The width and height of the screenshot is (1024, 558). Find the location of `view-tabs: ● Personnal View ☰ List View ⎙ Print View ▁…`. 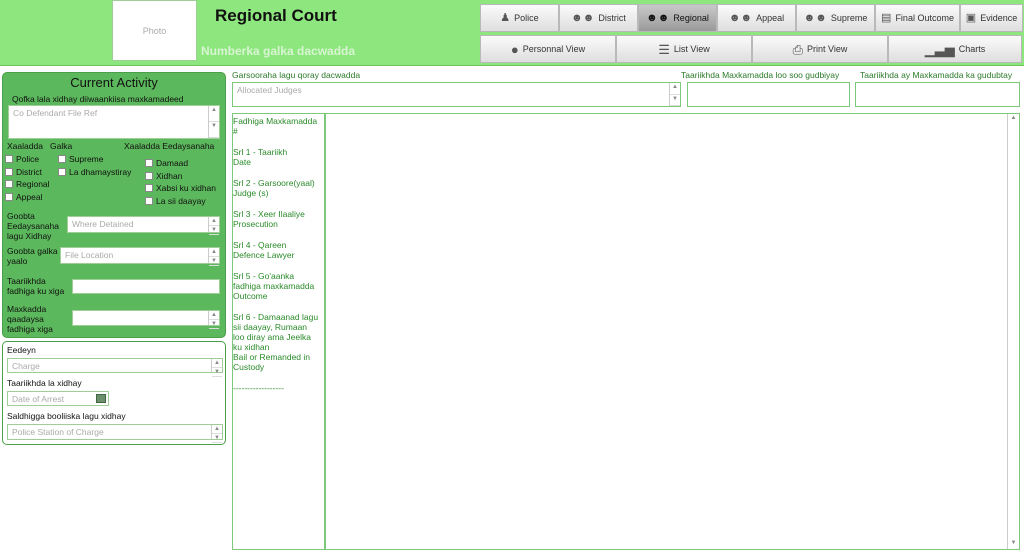

view-tabs: ● Personnal View ☰ List View ⎙ Print View ▁… is located at coordinates (751, 49).